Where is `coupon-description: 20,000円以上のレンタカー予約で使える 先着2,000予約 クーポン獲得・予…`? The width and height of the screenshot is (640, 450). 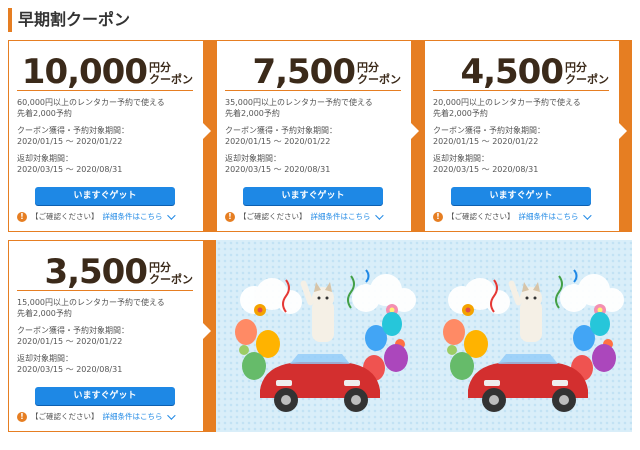 coupon-description: 20,000円以上のレンタカー予約で使える 先着2,000予約 クーポン獲得・予… is located at coordinates (521, 136).